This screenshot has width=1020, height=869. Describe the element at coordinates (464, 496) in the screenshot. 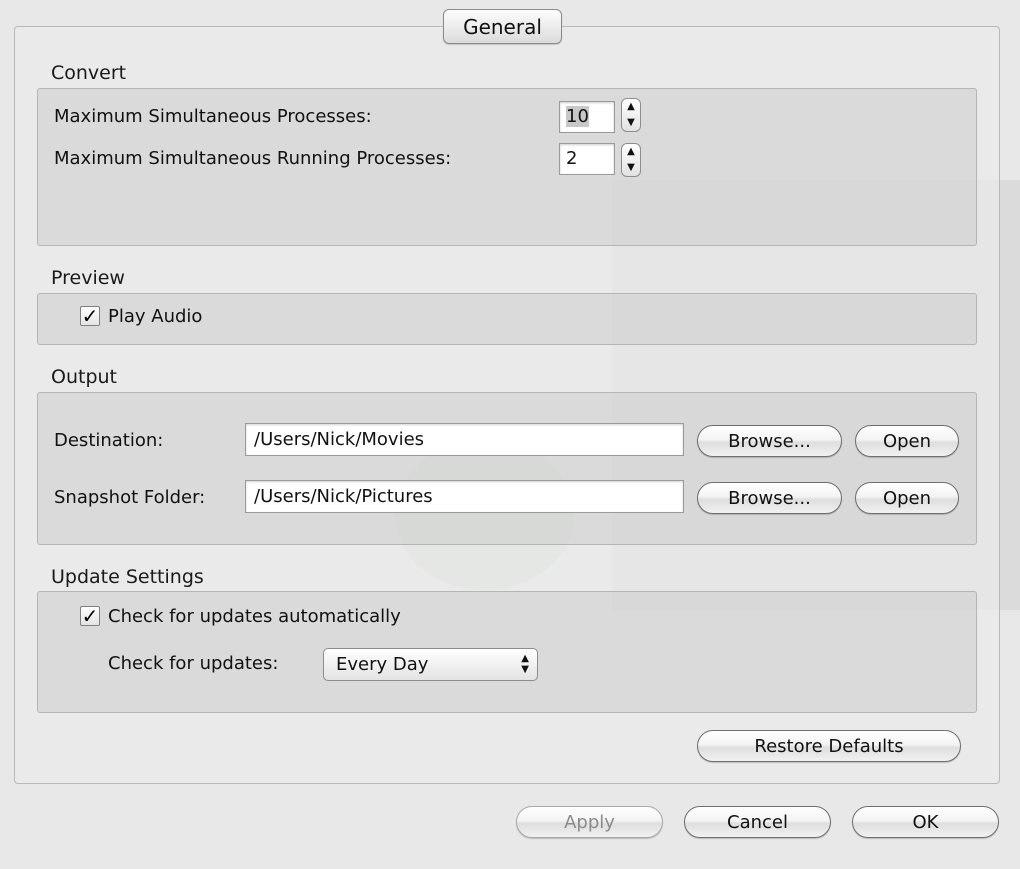

I see `snapshot-folder-field: /Users/Nick/Pictures` at that location.